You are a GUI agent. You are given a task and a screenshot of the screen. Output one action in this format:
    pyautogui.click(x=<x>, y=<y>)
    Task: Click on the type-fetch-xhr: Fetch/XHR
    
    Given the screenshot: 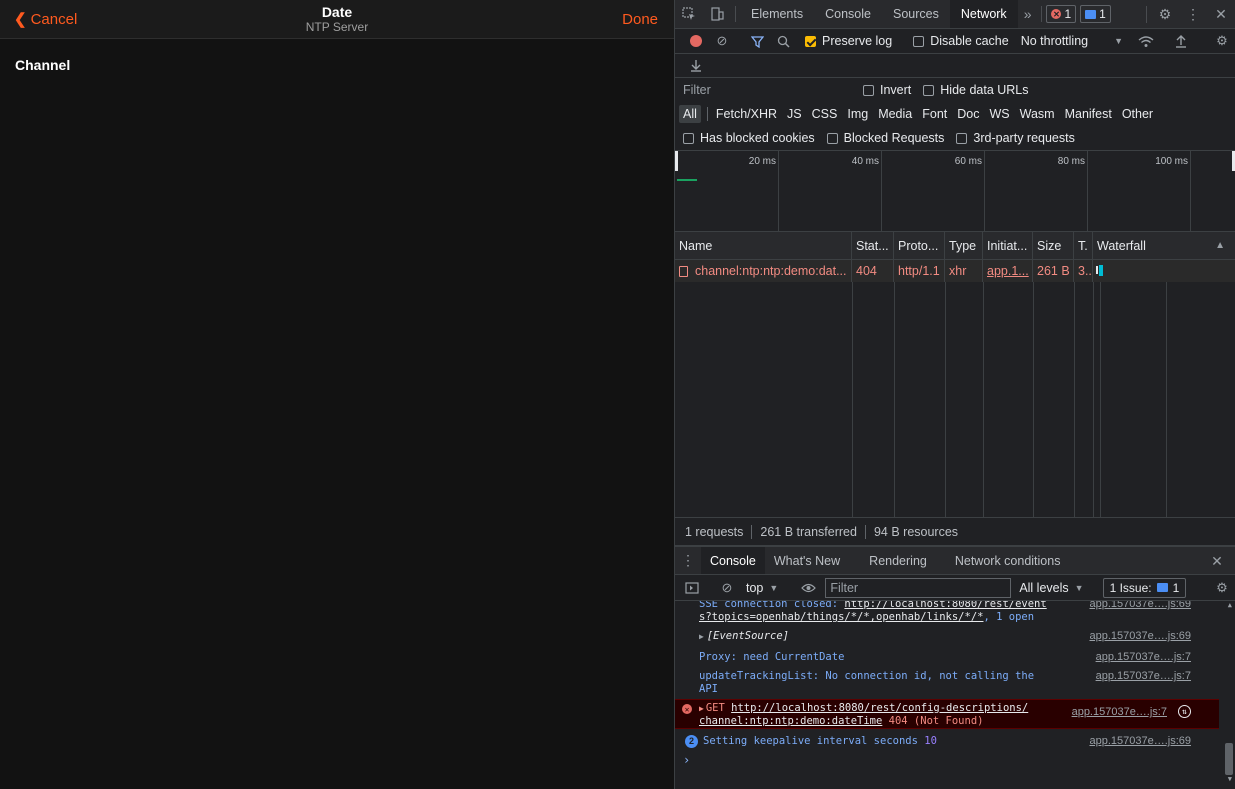 What is the action you would take?
    pyautogui.click(x=746, y=114)
    